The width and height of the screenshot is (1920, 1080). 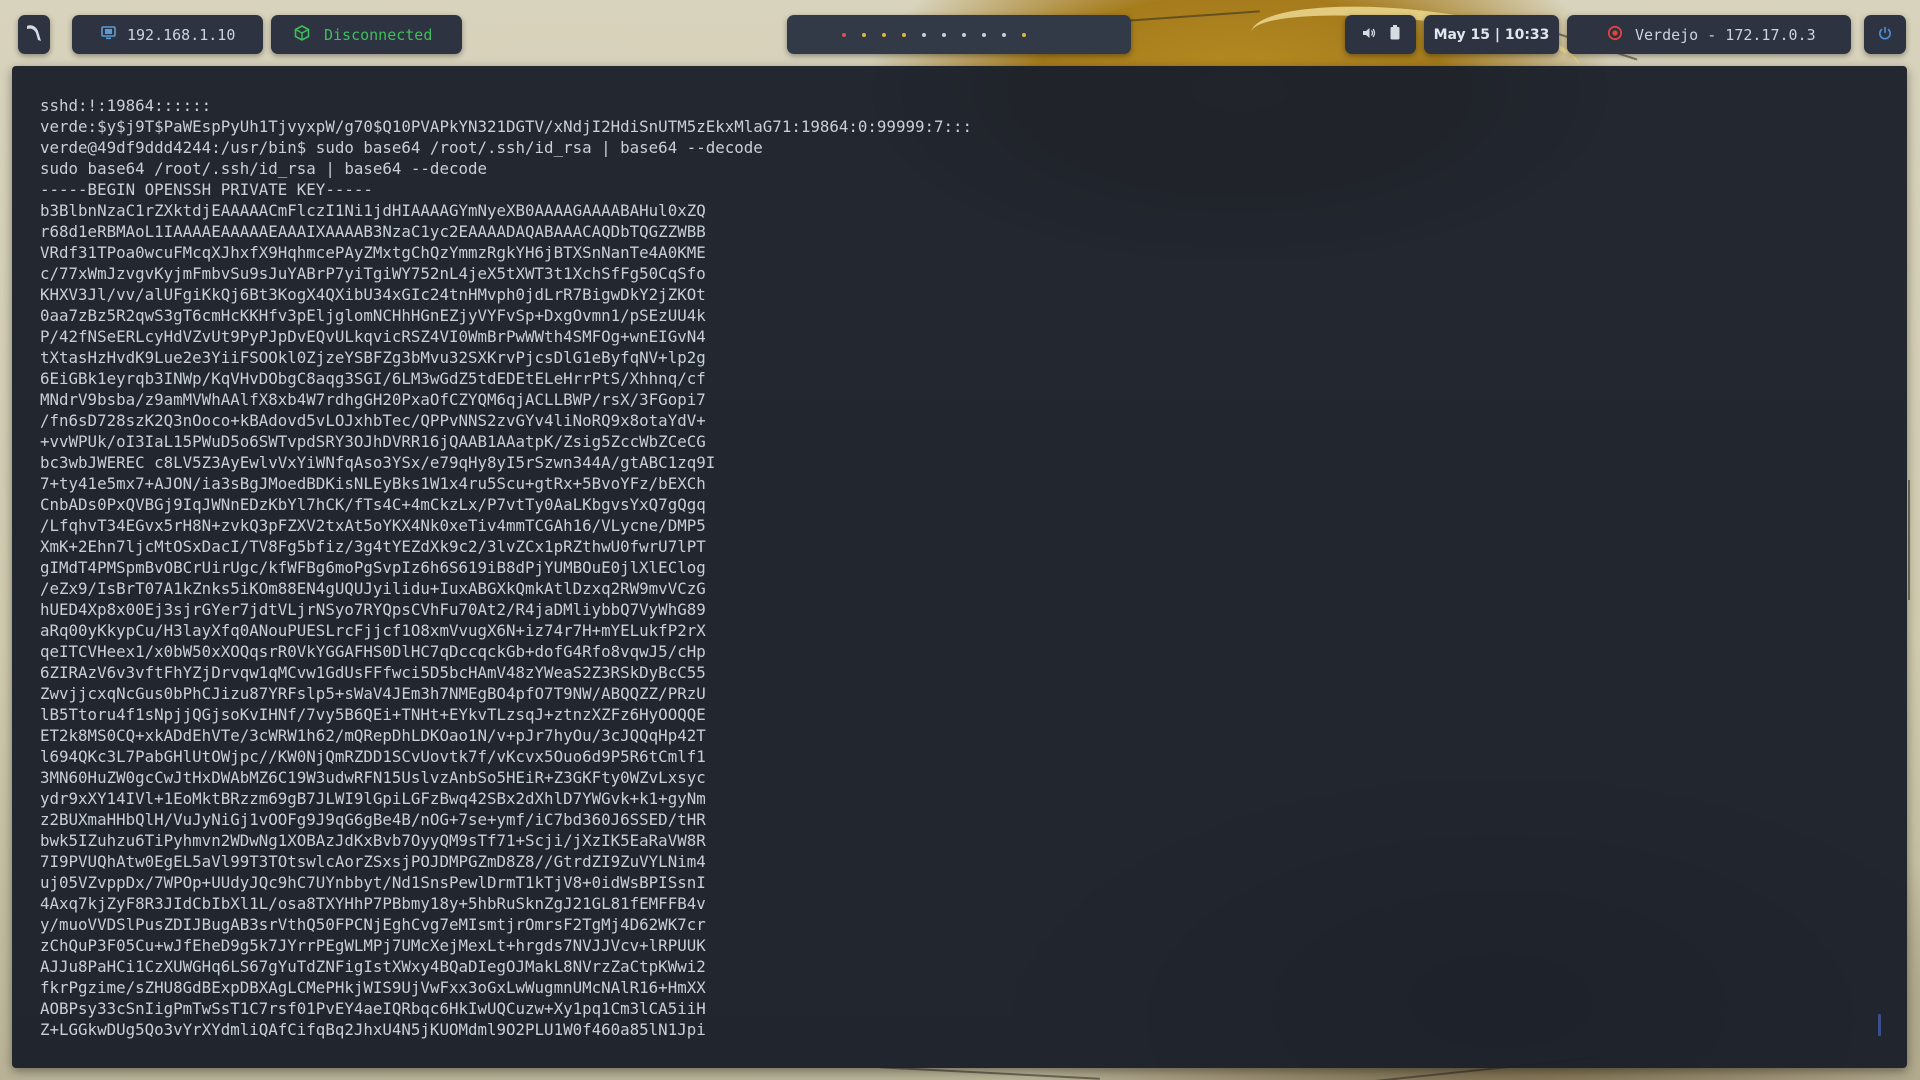 I want to click on os-logo-icon, so click(x=34, y=35).